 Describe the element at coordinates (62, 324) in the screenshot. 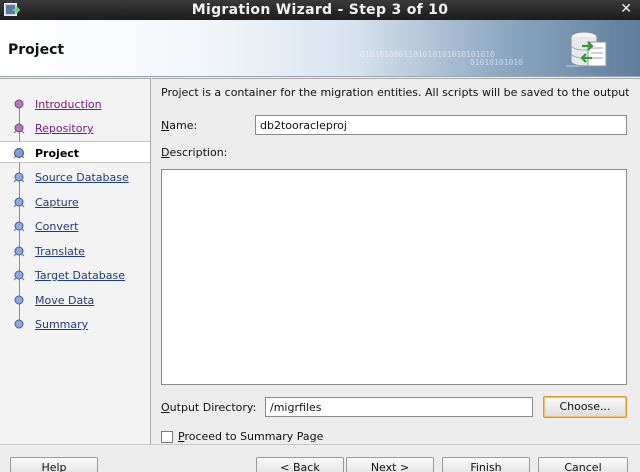

I see `nav-item-label: Summary` at that location.